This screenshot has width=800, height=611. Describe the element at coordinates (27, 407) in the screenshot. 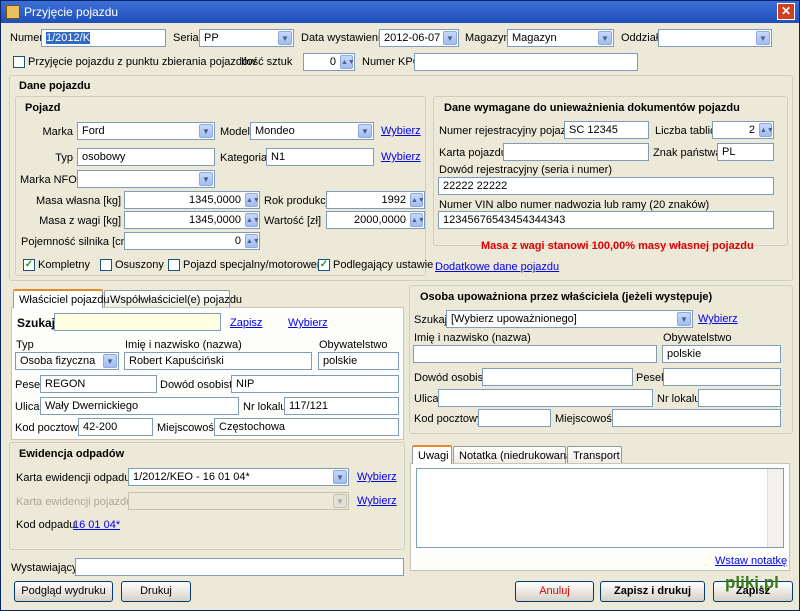

I see `ulica-wl-label: Ulica` at that location.